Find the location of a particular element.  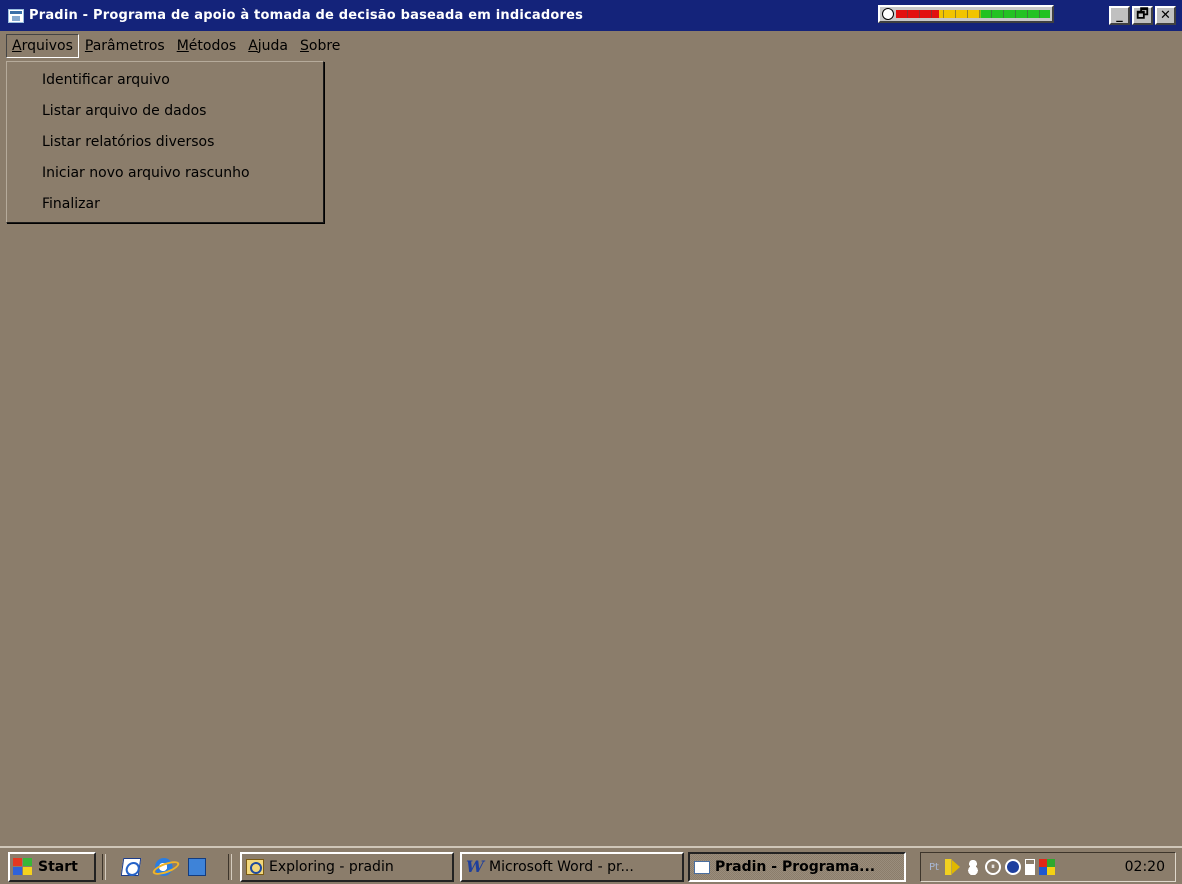

restore-button: 🗗 is located at coordinates (1142, 15).